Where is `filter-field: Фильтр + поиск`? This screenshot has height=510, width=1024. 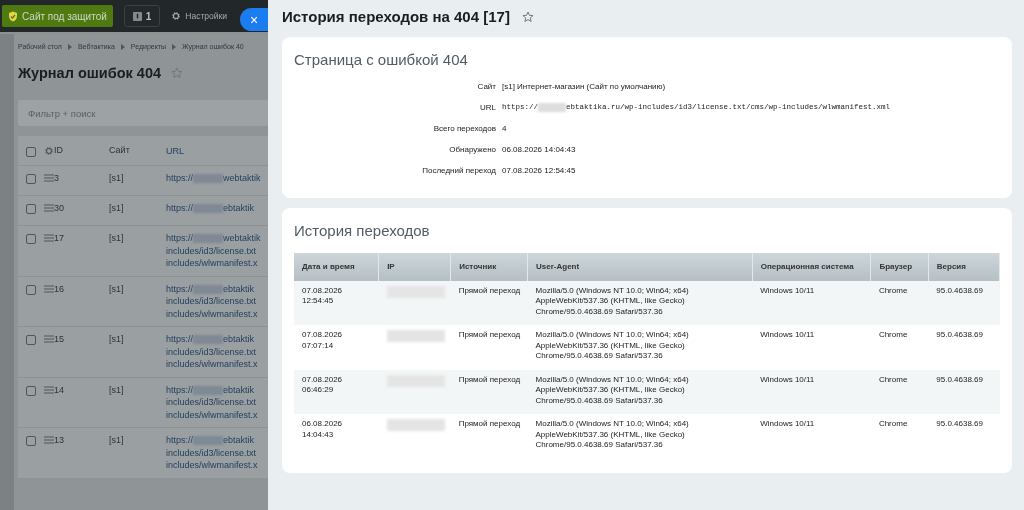
filter-field: Фильтр + поиск is located at coordinates (143, 113).